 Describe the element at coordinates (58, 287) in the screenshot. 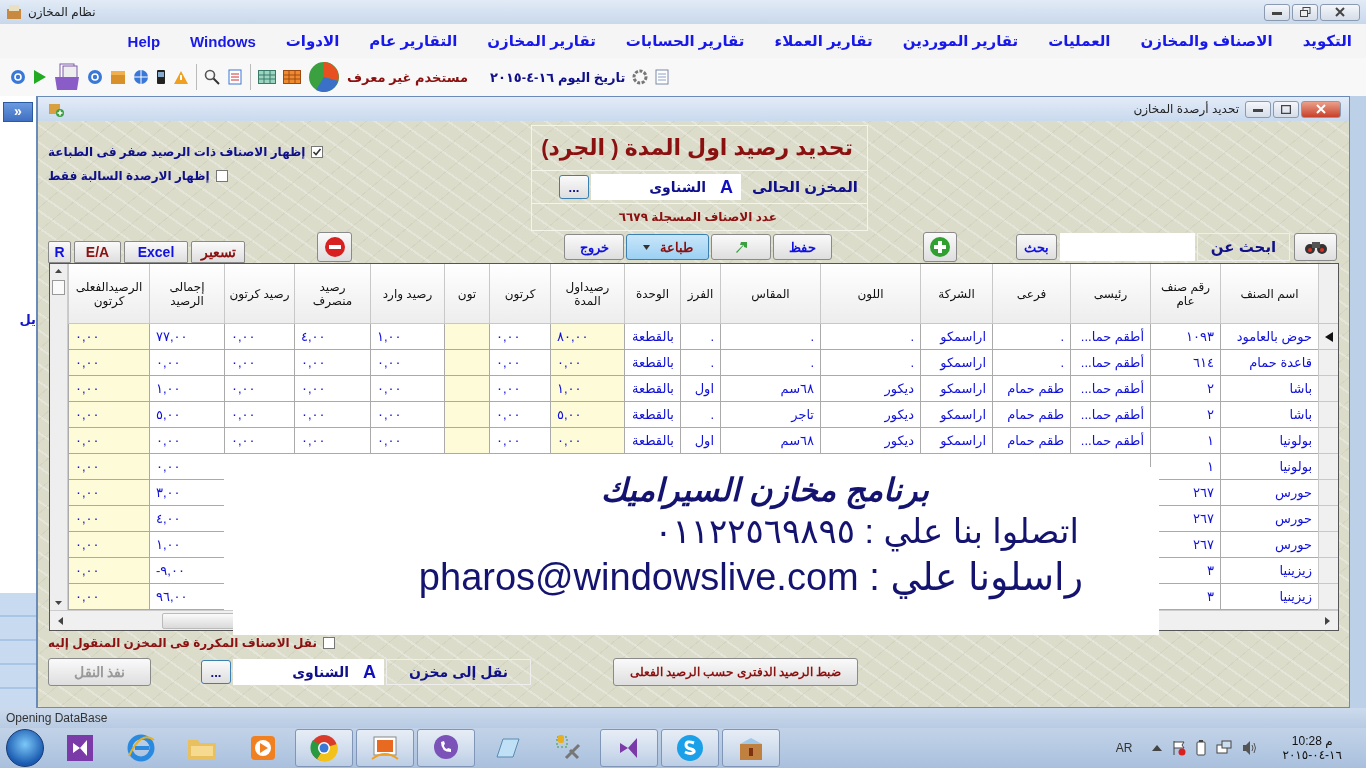

I see `scroll-thumb` at that location.